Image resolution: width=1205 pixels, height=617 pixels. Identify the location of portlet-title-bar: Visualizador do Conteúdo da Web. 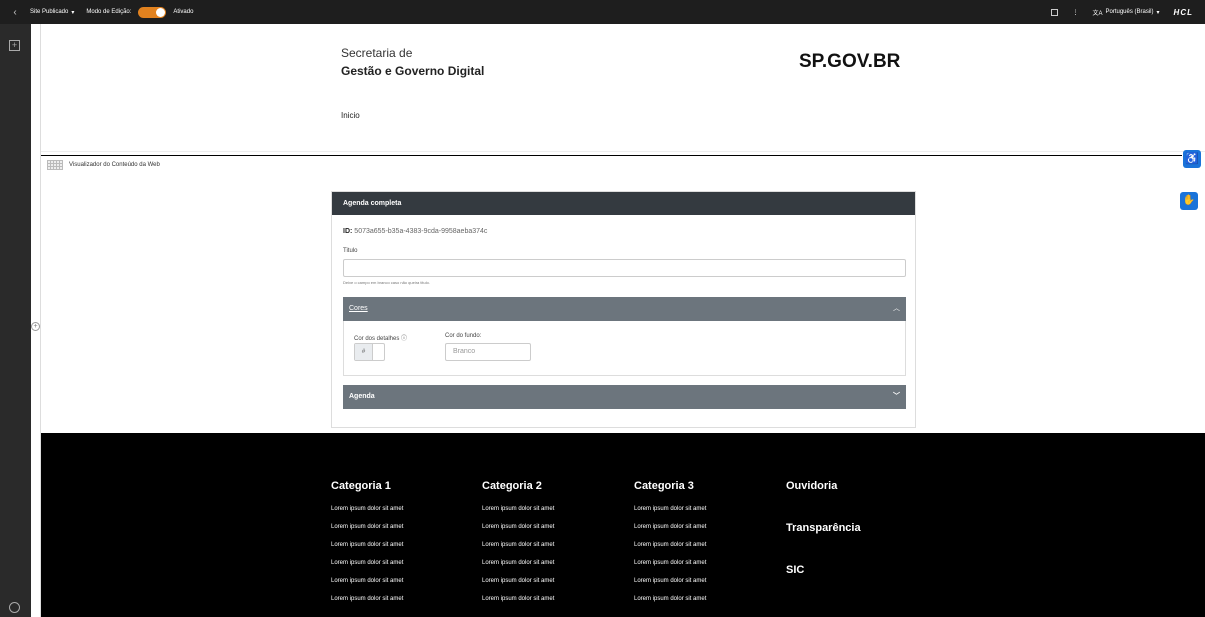
(611, 164).